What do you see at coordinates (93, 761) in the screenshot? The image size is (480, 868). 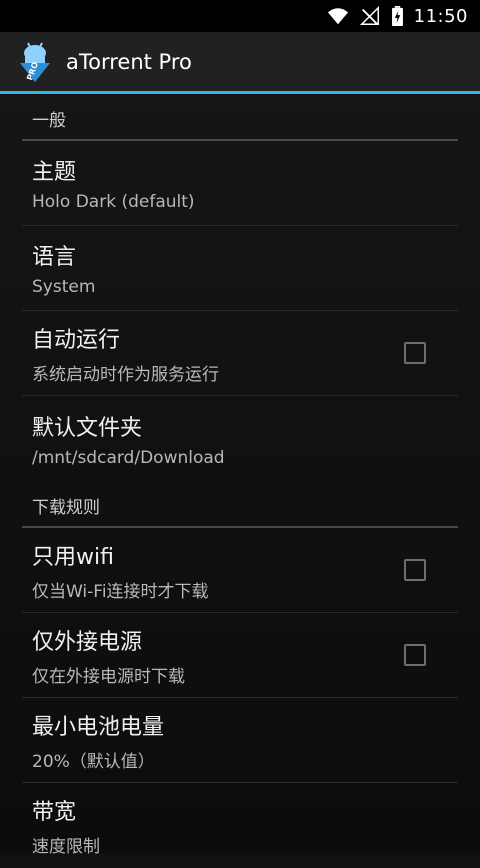 I see `pref-summary: 20%（默认值）` at bounding box center [93, 761].